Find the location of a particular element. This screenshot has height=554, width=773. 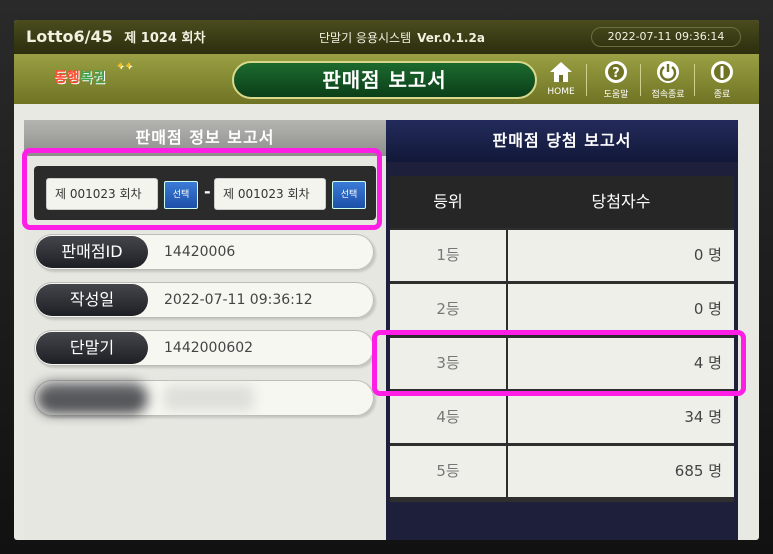

created-date-label: 작성일 is located at coordinates (92, 300).